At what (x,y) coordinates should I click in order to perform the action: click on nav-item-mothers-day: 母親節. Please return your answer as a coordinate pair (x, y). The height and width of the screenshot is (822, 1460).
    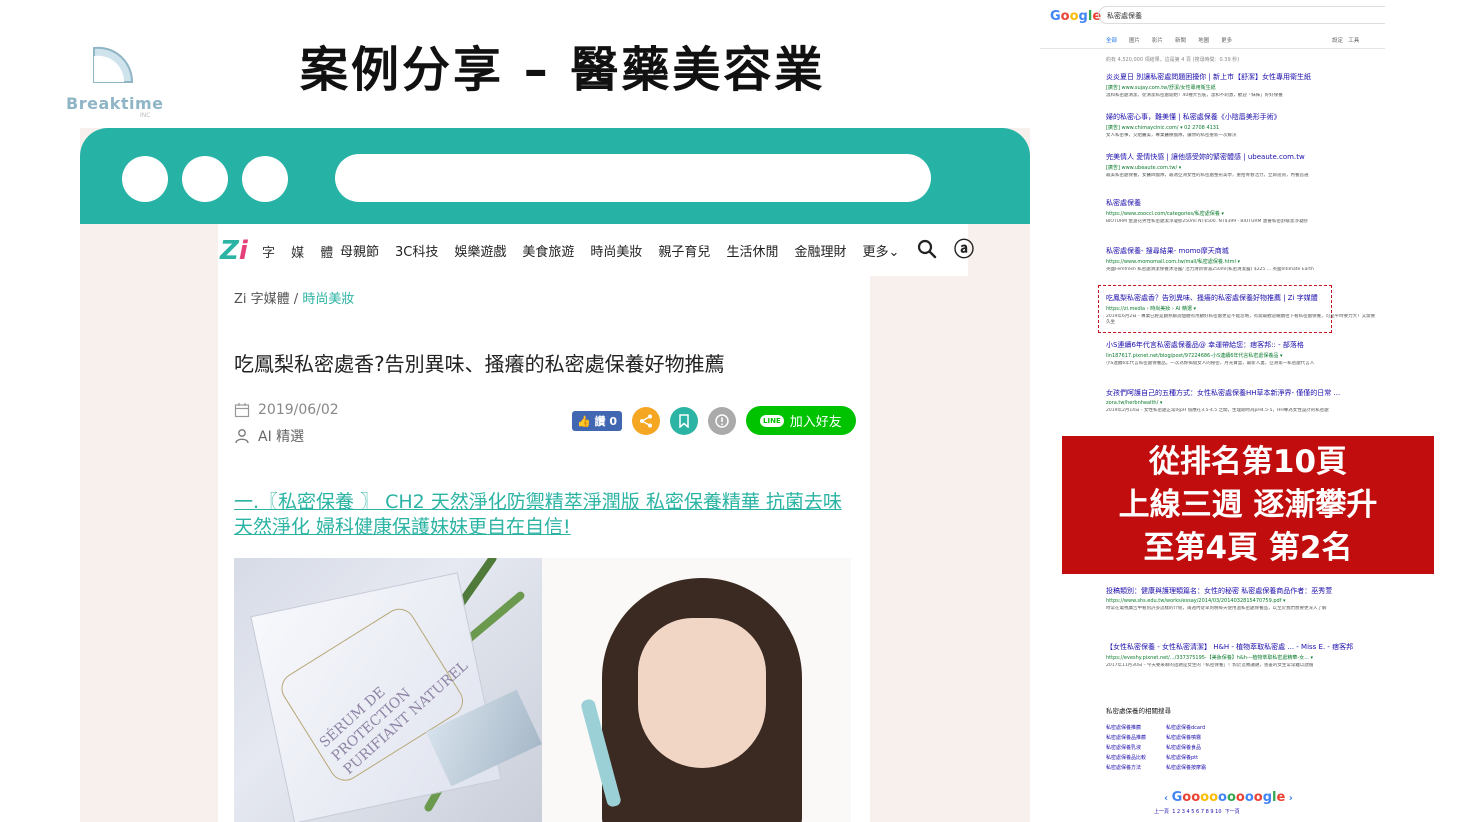
    Looking at the image, I should click on (359, 250).